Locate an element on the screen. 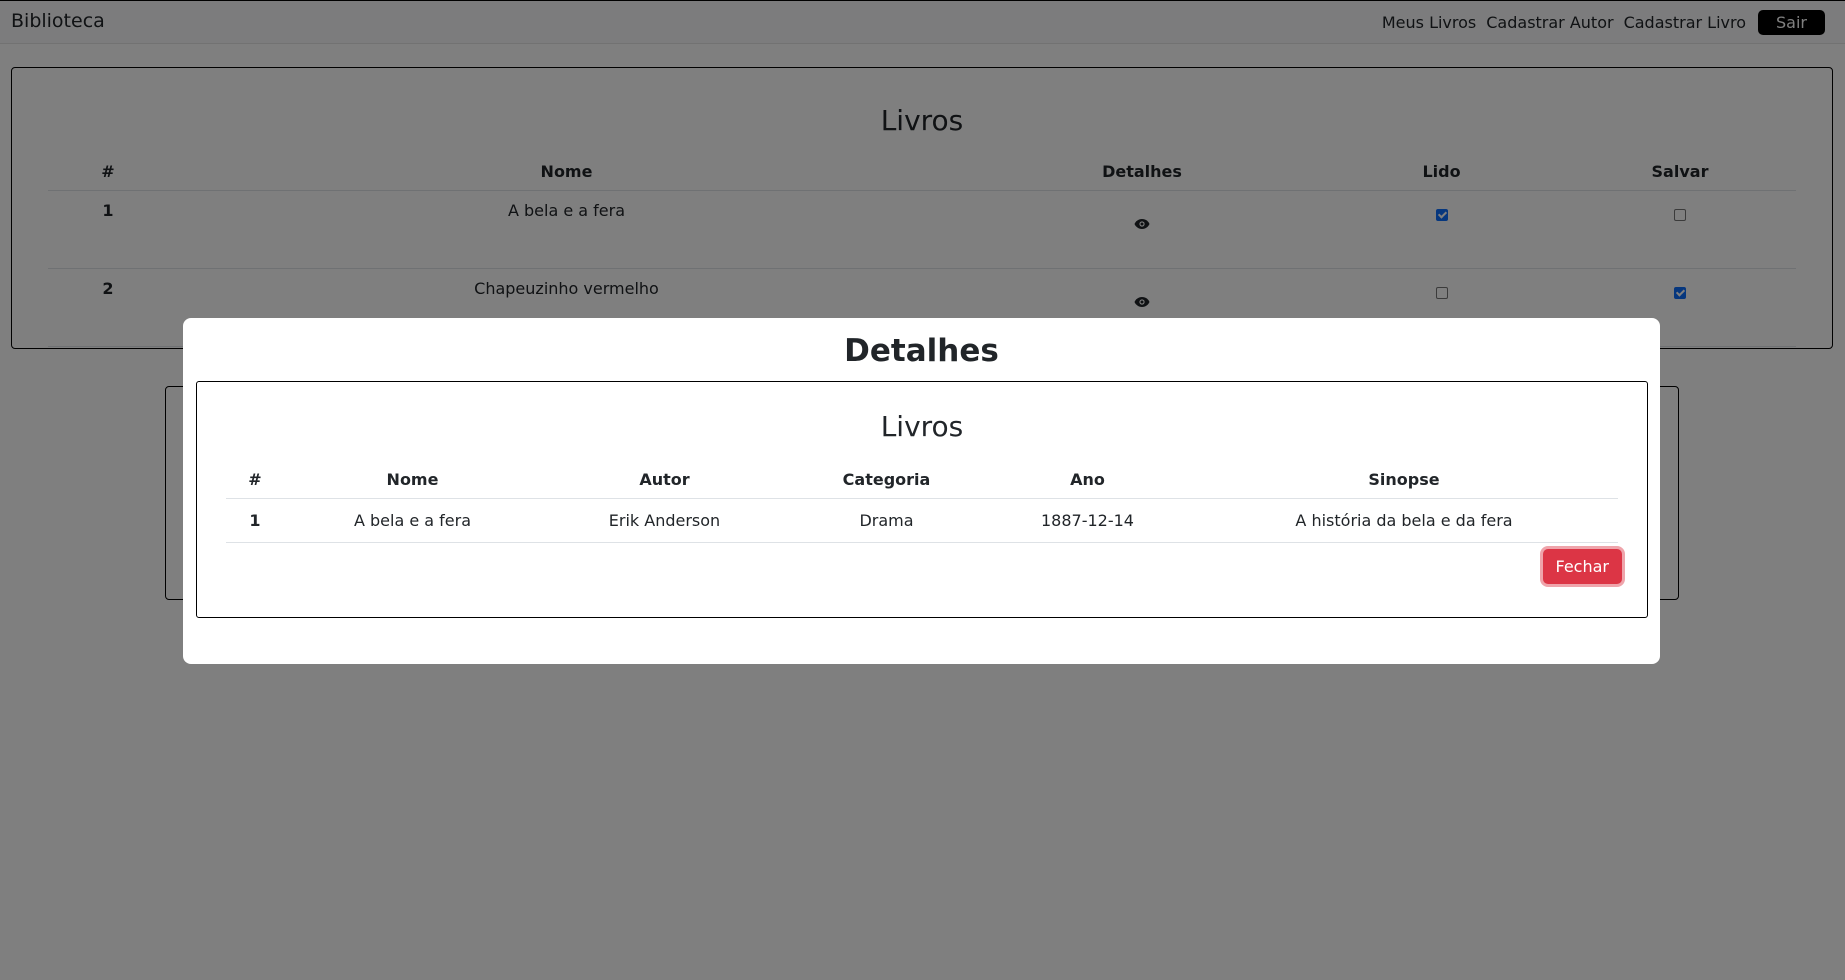 The image size is (1845, 980). column-header-number: # is located at coordinates (255, 479).